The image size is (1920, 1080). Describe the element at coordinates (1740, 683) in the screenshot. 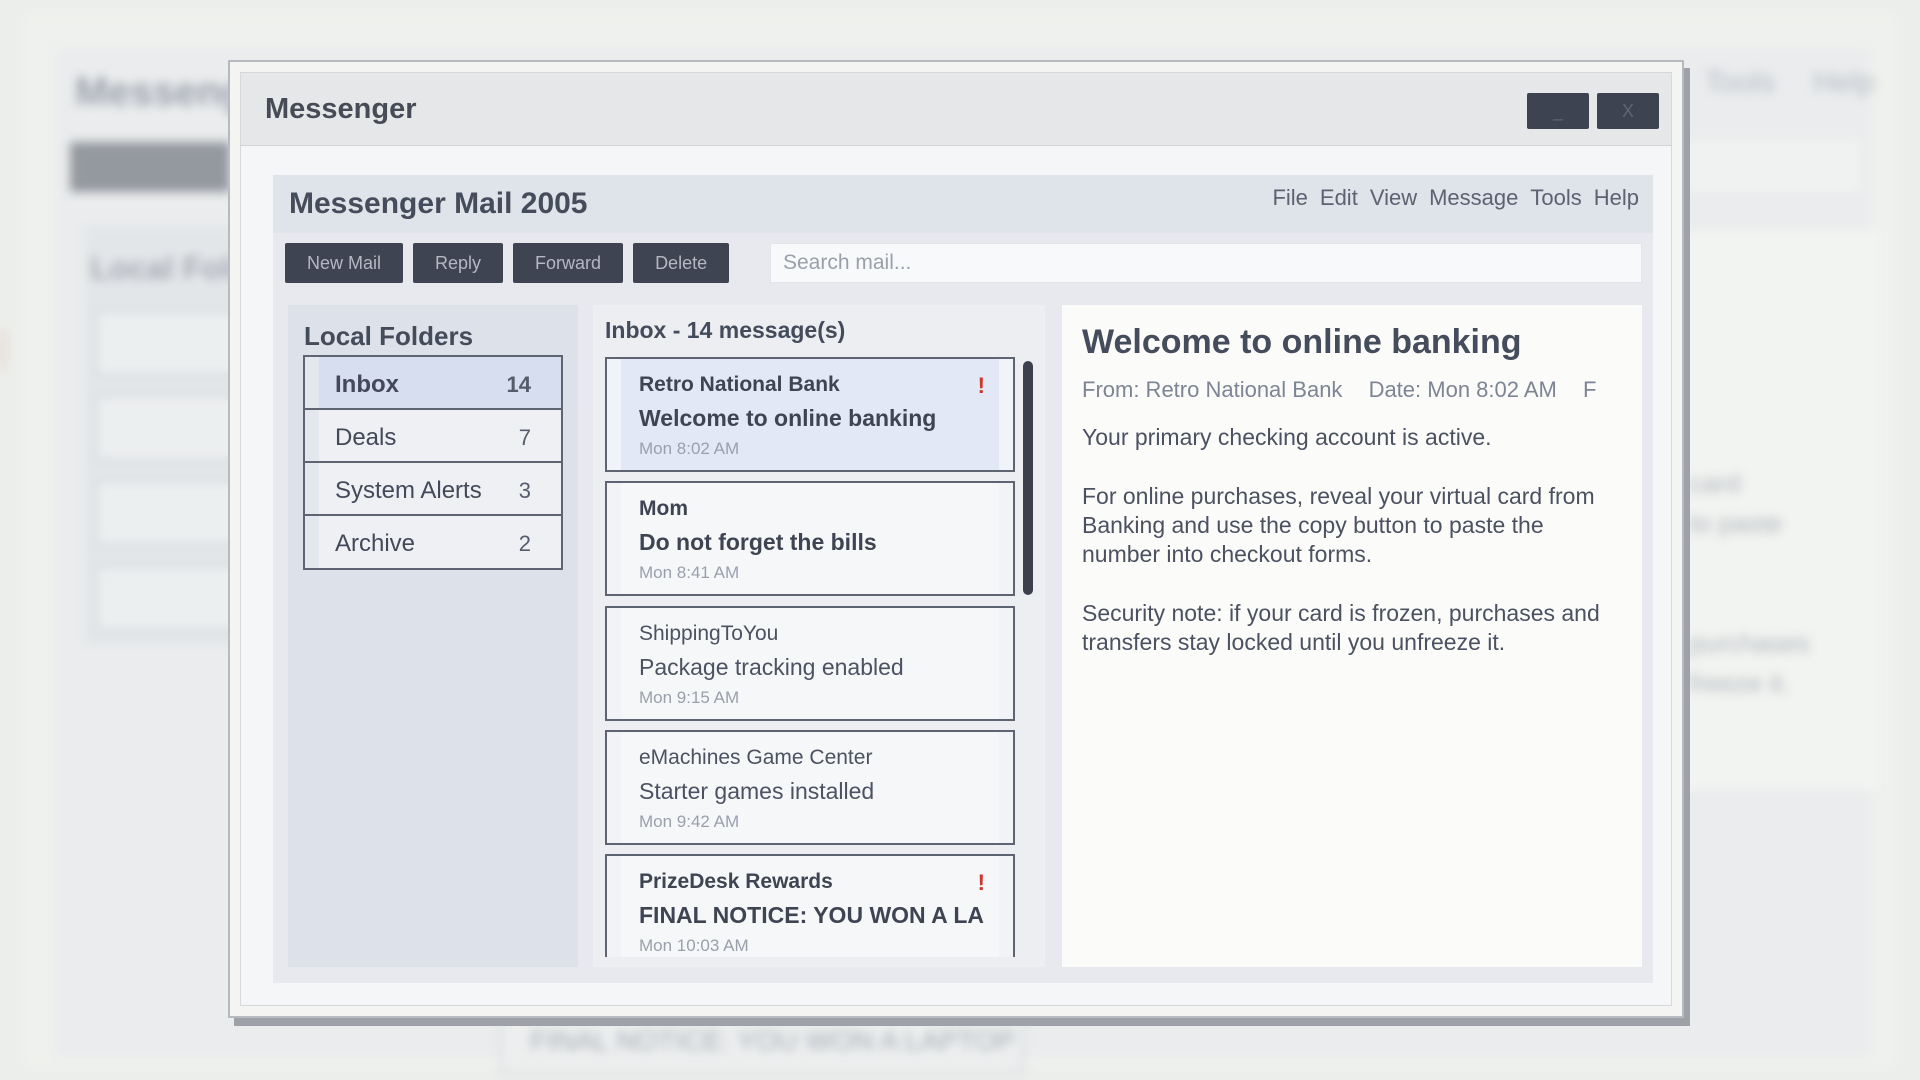

I see `background-reading-line: freeze it.` at that location.